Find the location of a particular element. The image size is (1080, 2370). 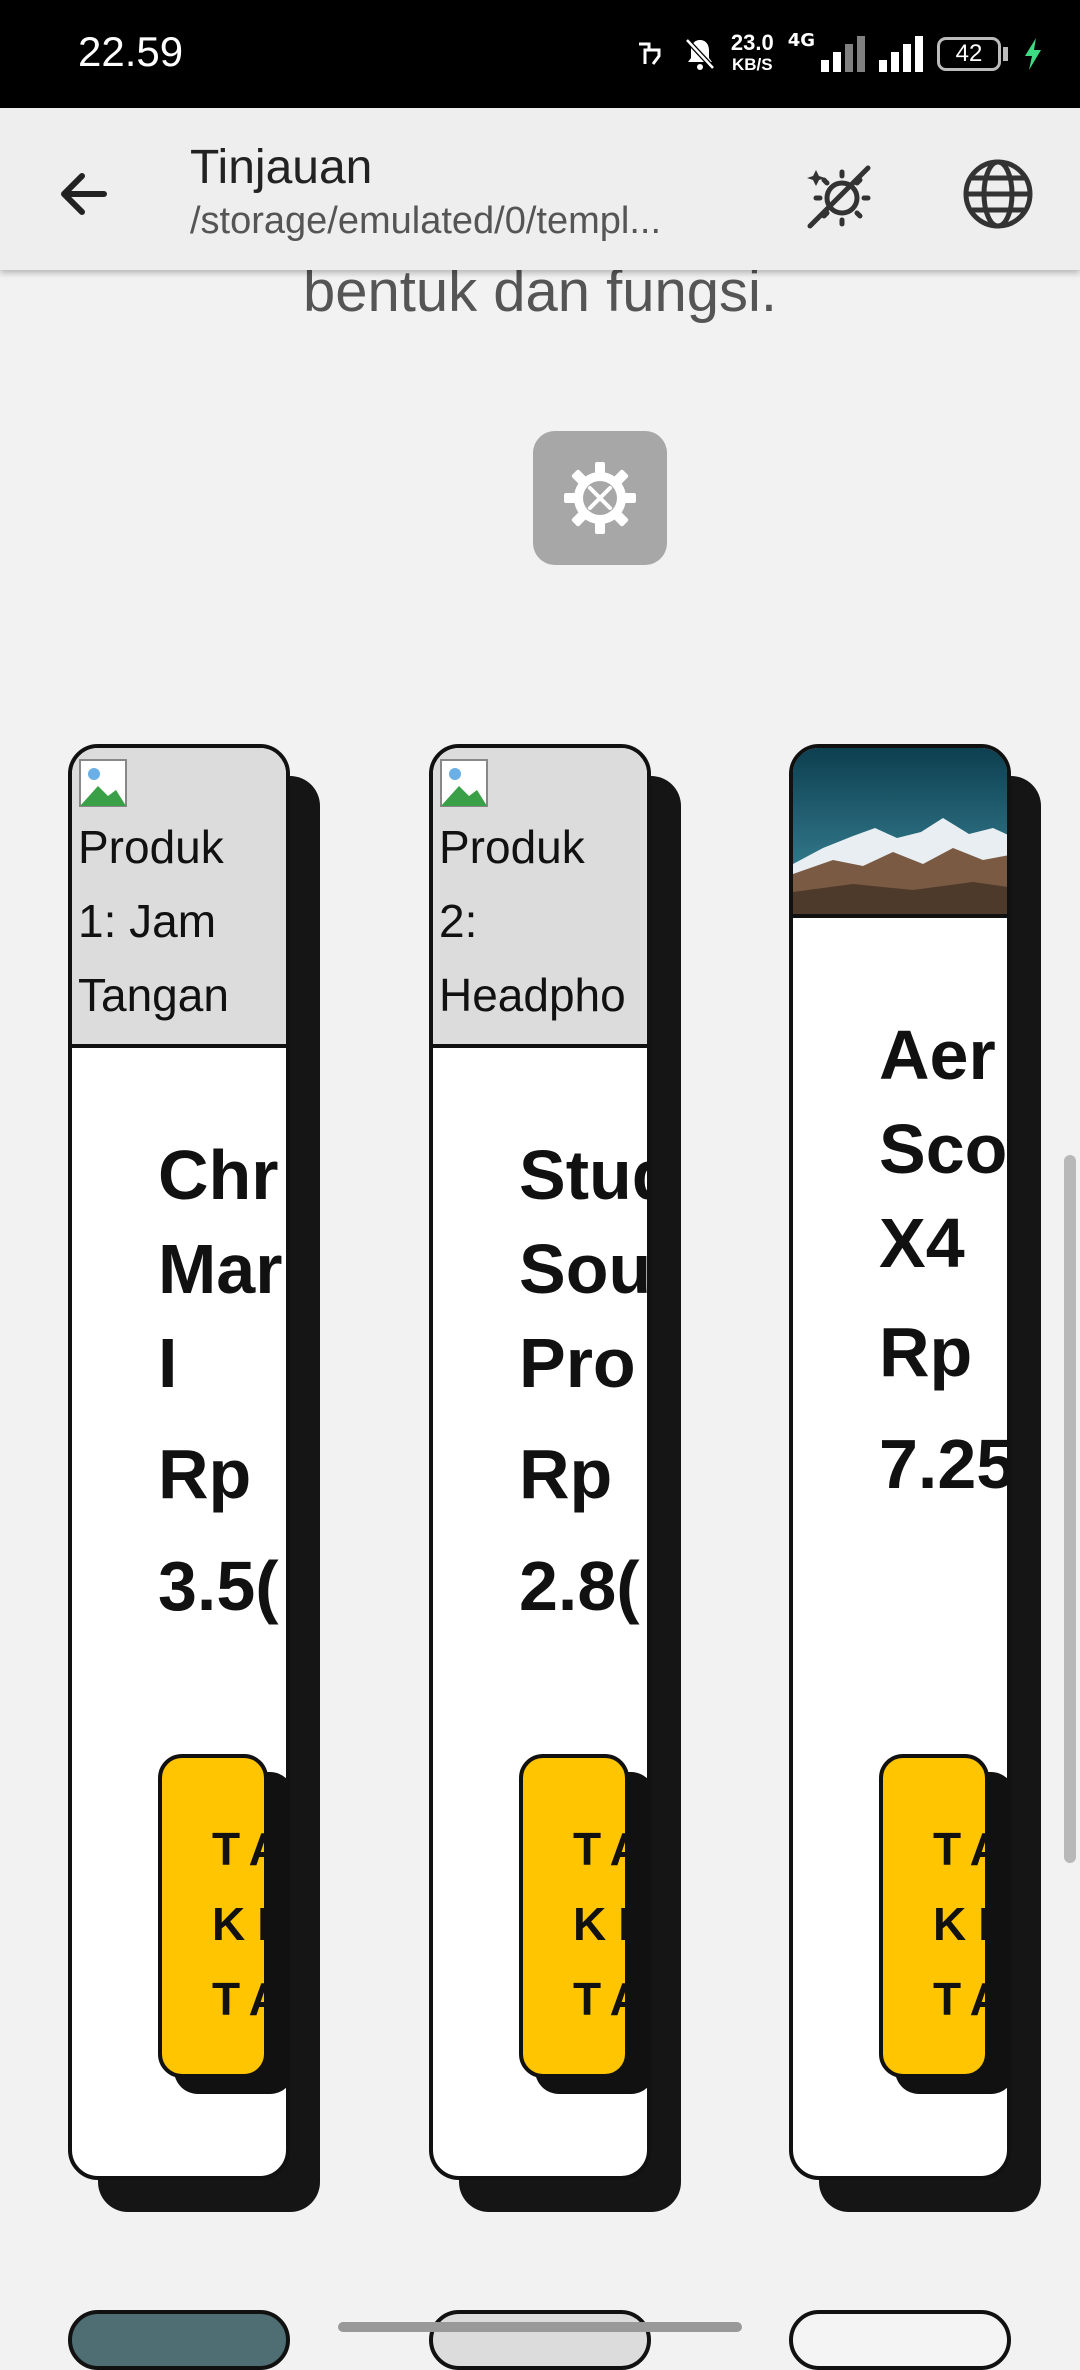

tagline-text: bentuk dan fungsi. is located at coordinates (540, 297).